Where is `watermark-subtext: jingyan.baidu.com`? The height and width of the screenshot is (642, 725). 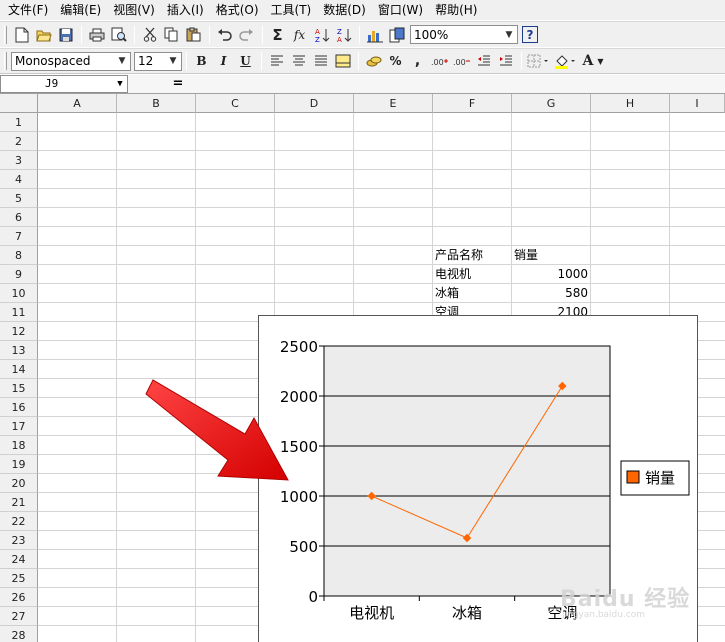
watermark-subtext: jingyan.baidu.com is located at coordinates (604, 615).